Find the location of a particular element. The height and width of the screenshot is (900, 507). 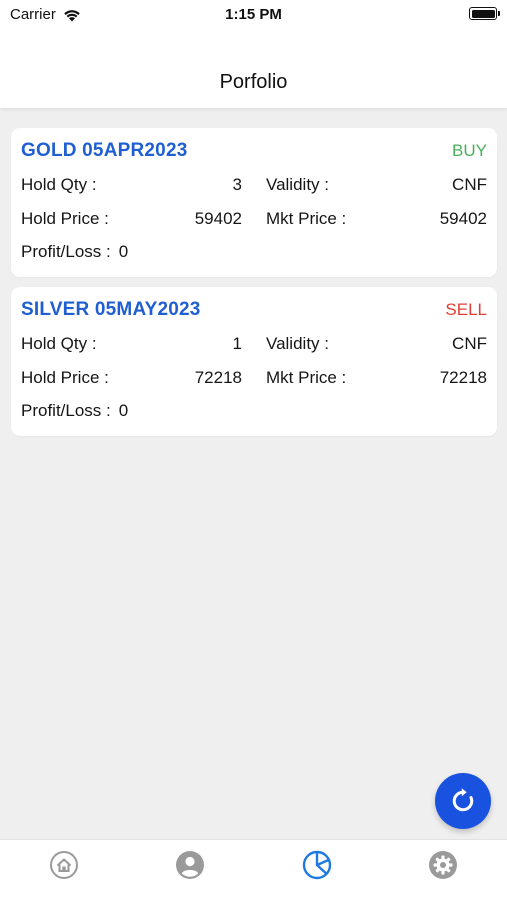

tab-home is located at coordinates (64, 865).